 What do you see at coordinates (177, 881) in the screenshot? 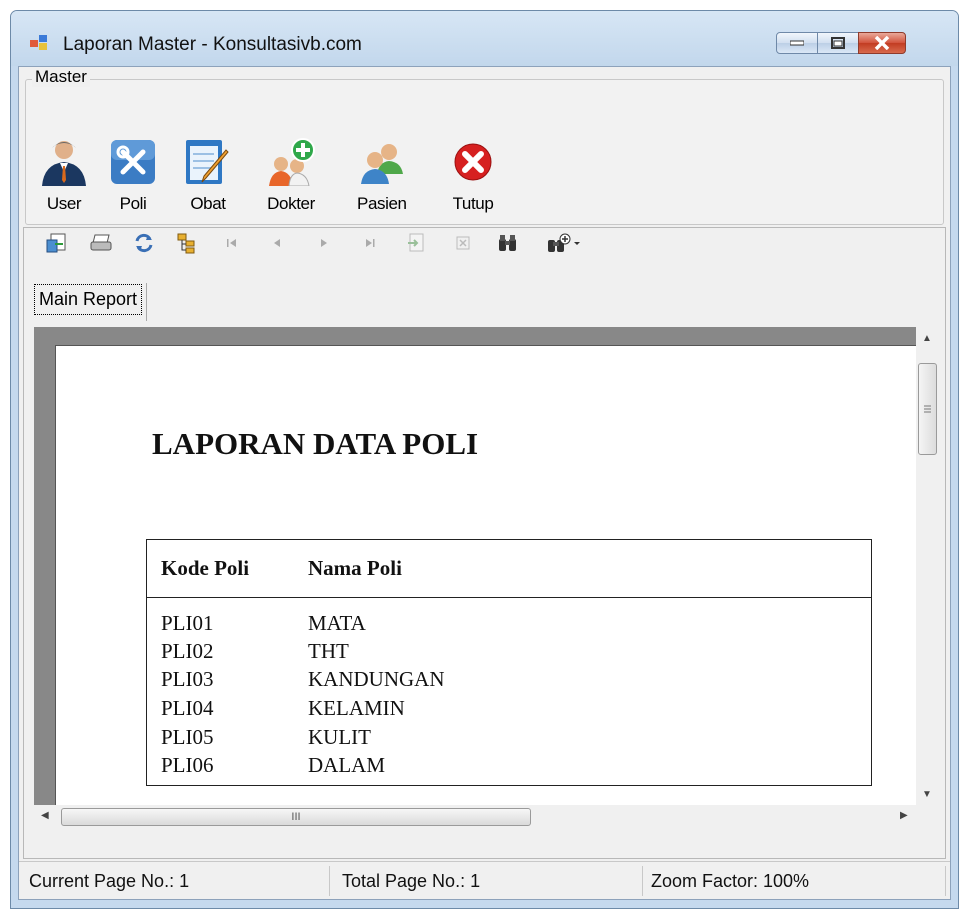
I see `status-current-page: Current Page No.: 1` at bounding box center [177, 881].